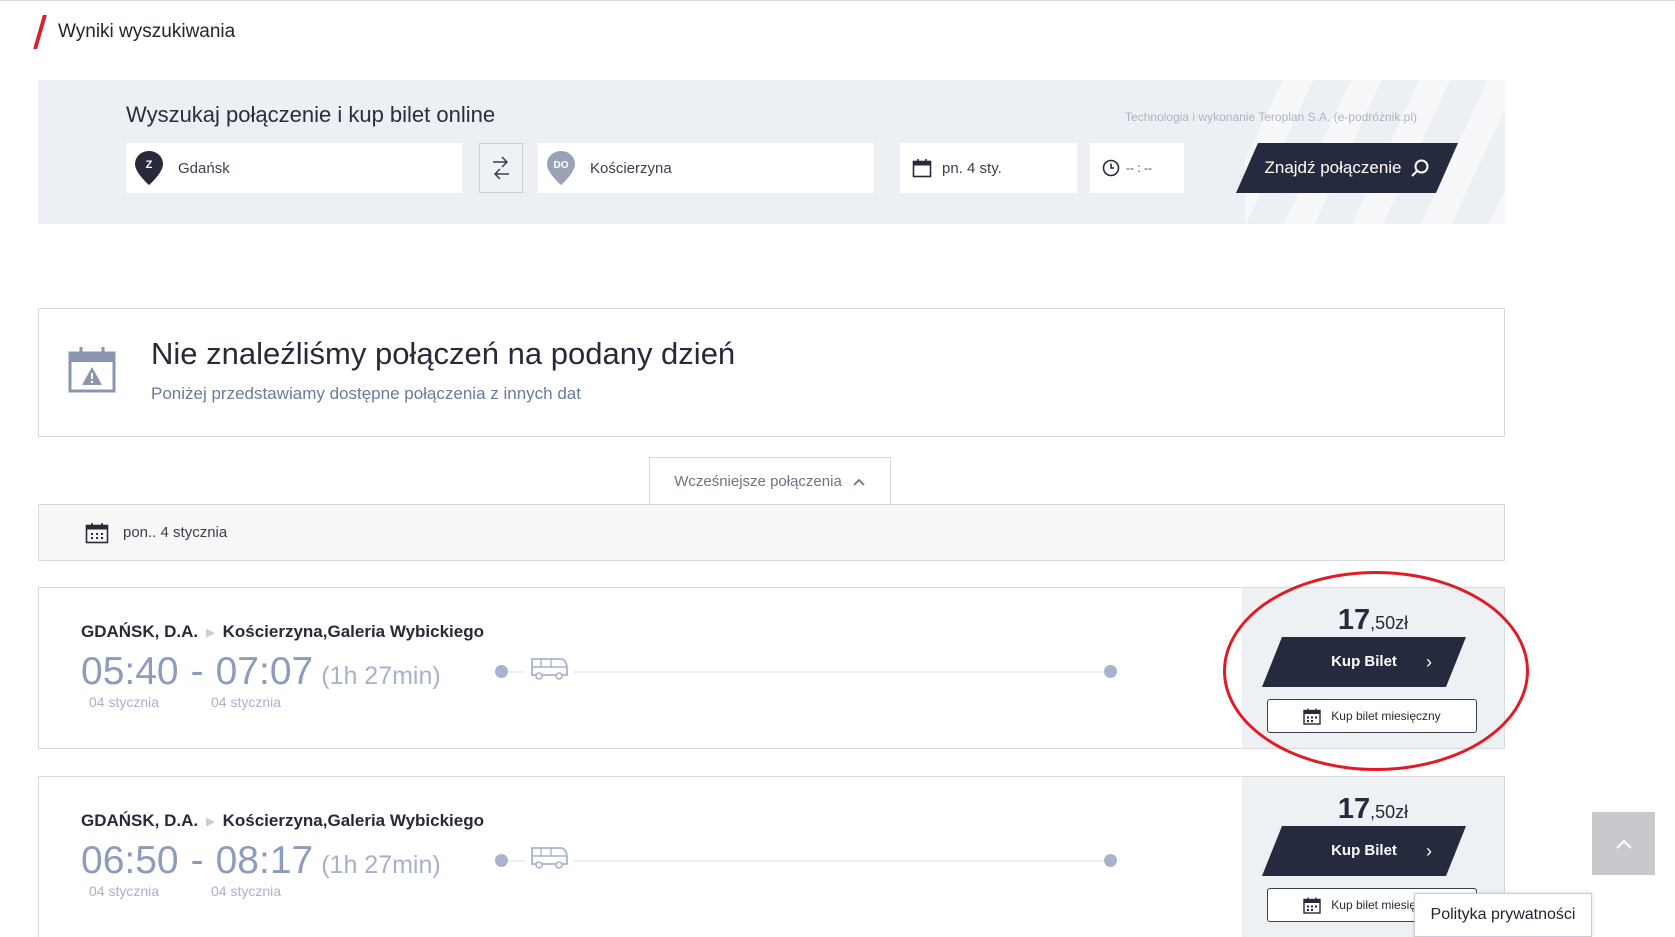  I want to click on to-pin-icon: DO, so click(561, 168).